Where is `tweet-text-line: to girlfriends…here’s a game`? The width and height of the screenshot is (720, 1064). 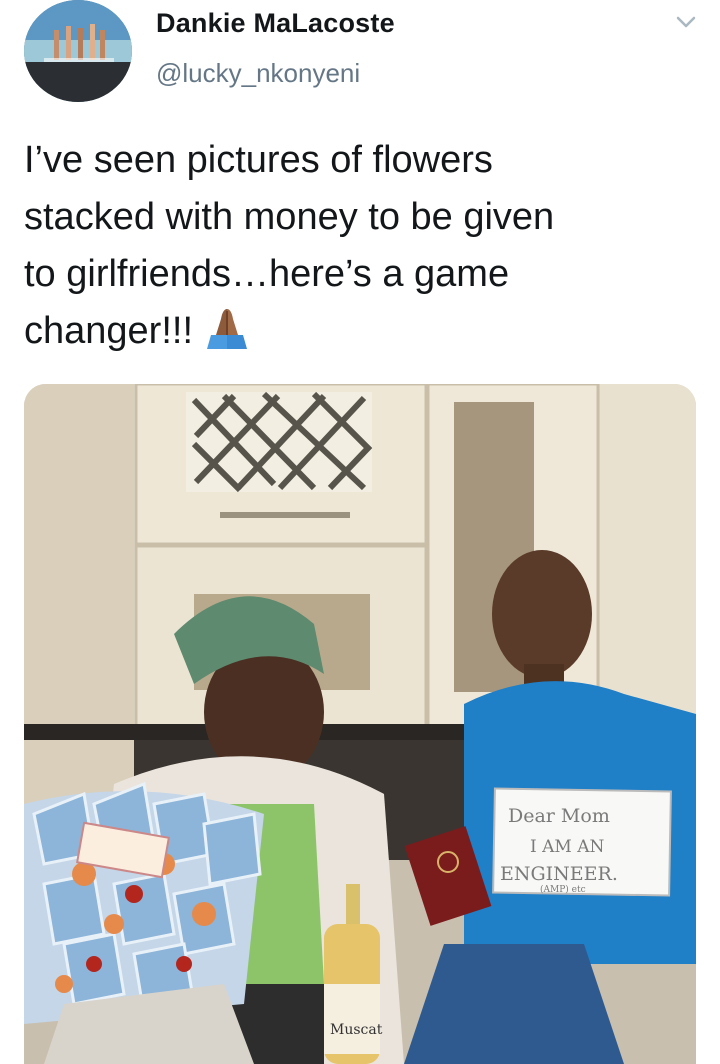
tweet-text-line: to girlfriends…here’s a game is located at coordinates (267, 274).